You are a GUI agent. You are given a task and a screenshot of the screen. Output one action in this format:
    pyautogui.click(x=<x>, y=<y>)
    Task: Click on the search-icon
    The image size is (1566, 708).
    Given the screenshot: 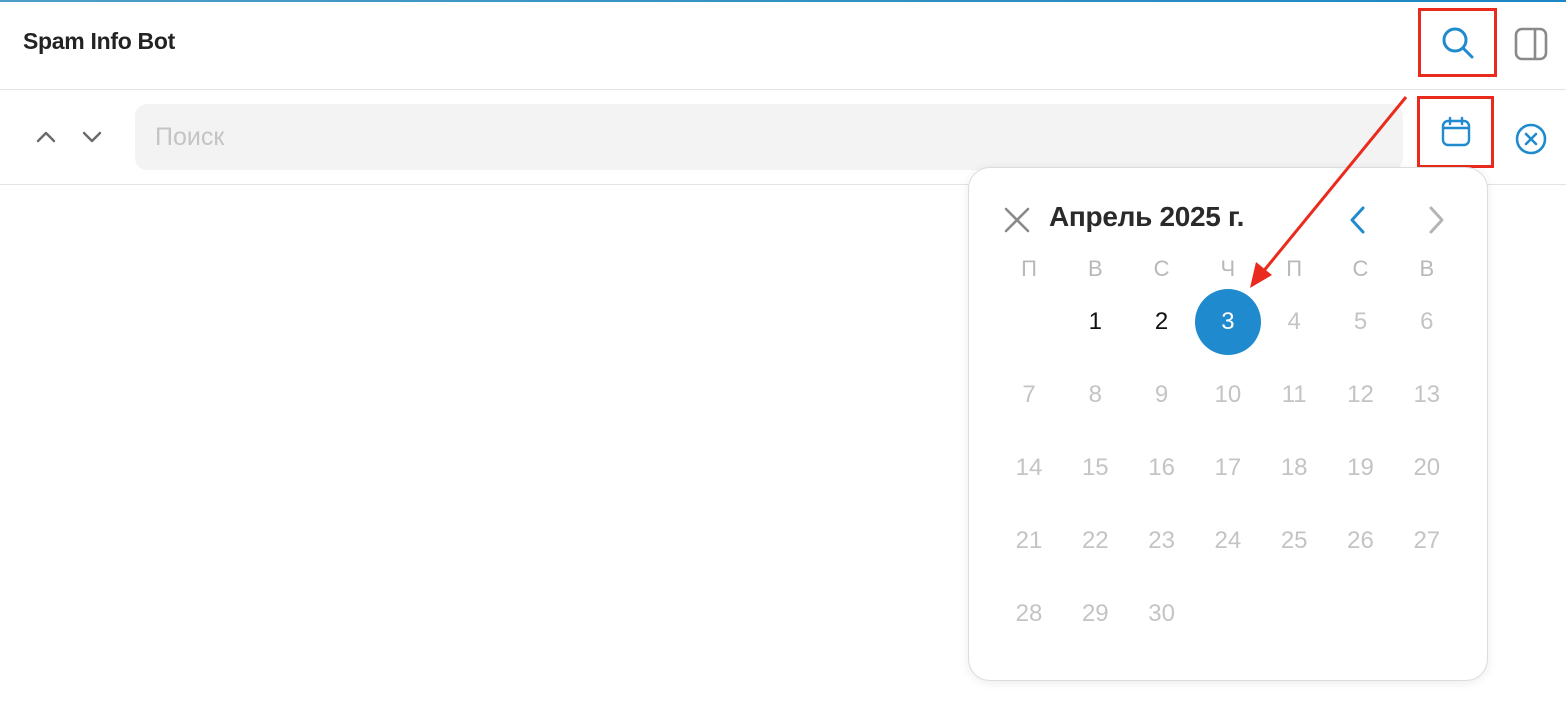 What is the action you would take?
    pyautogui.click(x=1457, y=42)
    